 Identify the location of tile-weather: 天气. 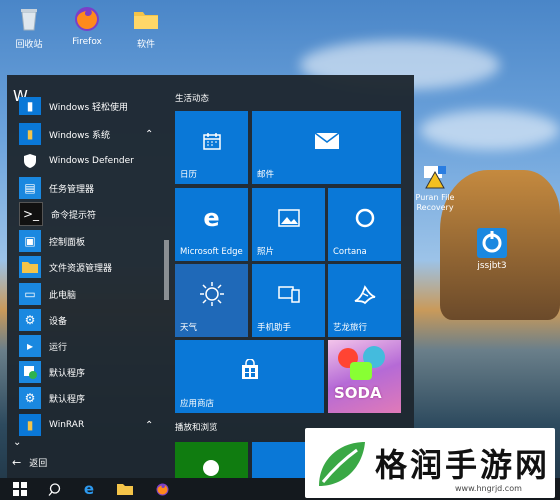
(211, 300).